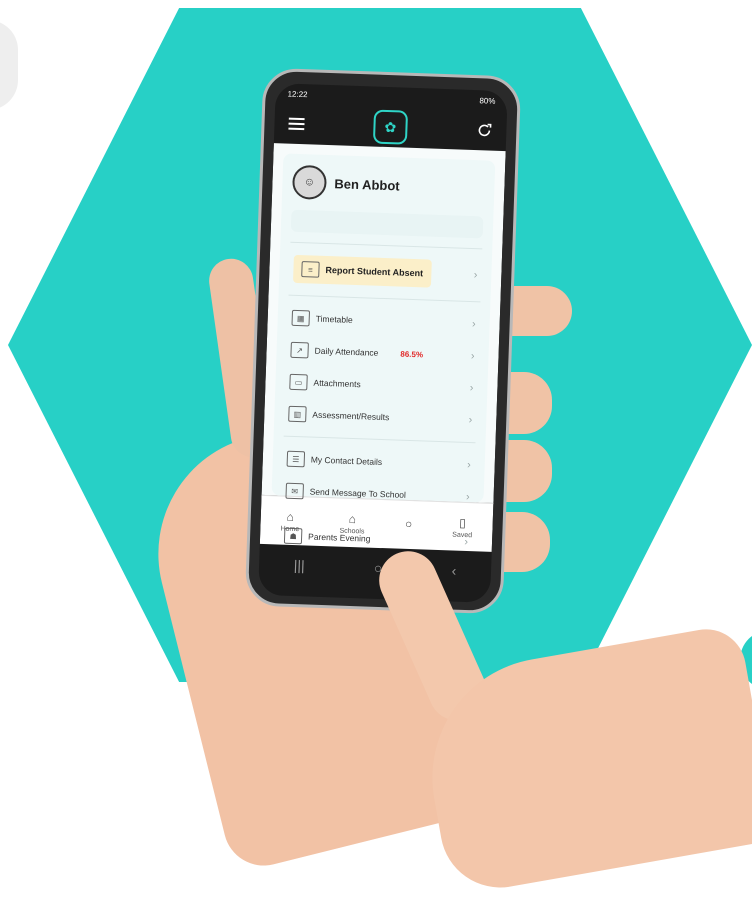 The width and height of the screenshot is (752, 897). Describe the element at coordinates (309, 182) in the screenshot. I see `avatar: ☺` at that location.